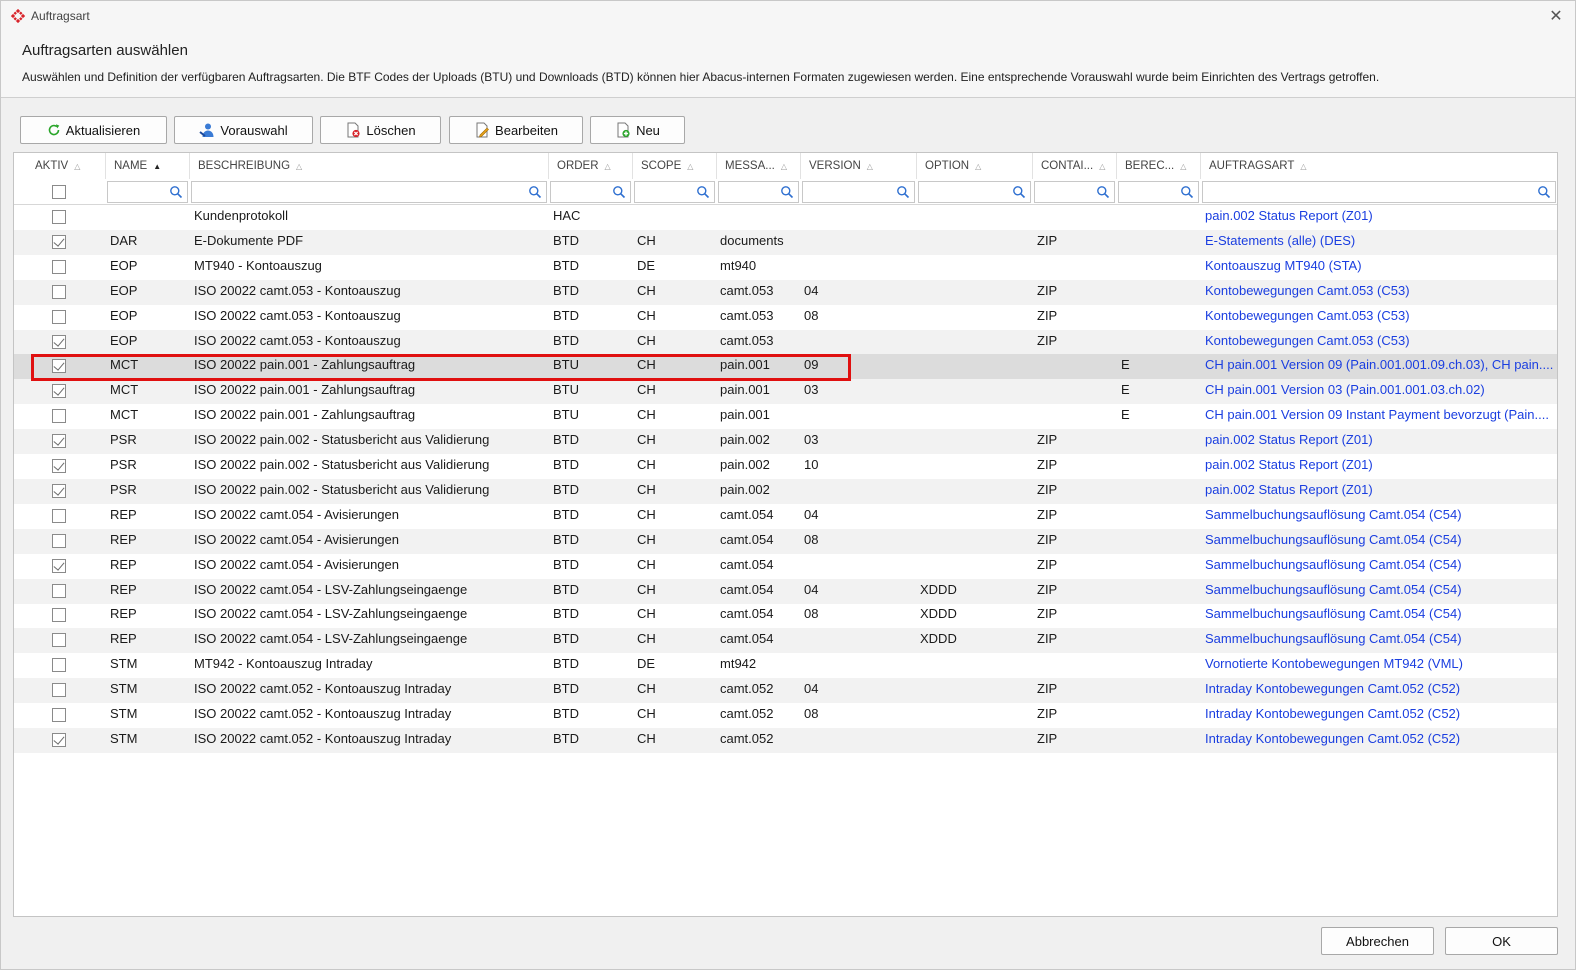  I want to click on col-header-order: ORDER △, so click(591, 166).